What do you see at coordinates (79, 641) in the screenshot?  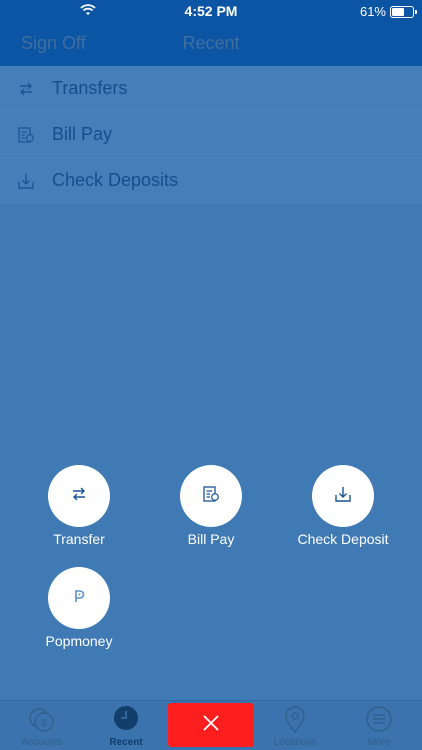 I see `popmoney-action-label: Popmoney` at bounding box center [79, 641].